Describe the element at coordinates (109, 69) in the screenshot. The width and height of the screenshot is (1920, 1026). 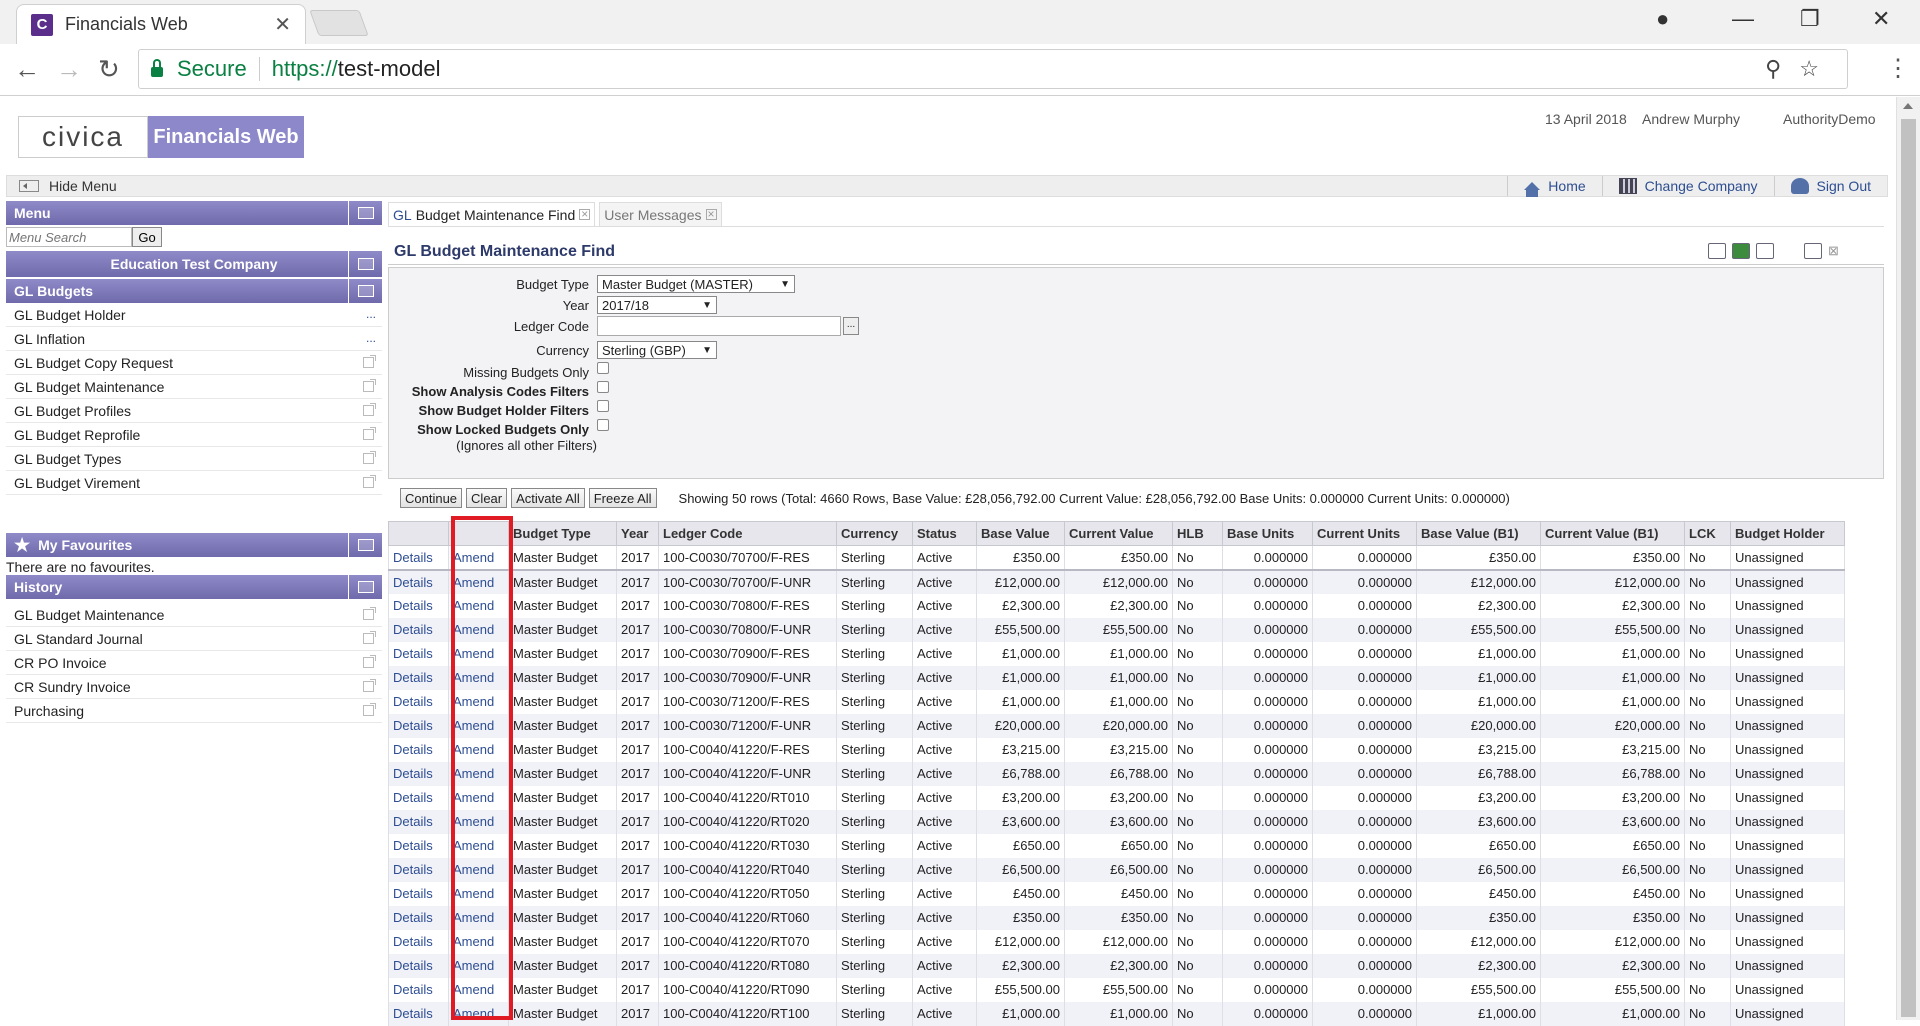
I see `reload-icon: ↻` at that location.